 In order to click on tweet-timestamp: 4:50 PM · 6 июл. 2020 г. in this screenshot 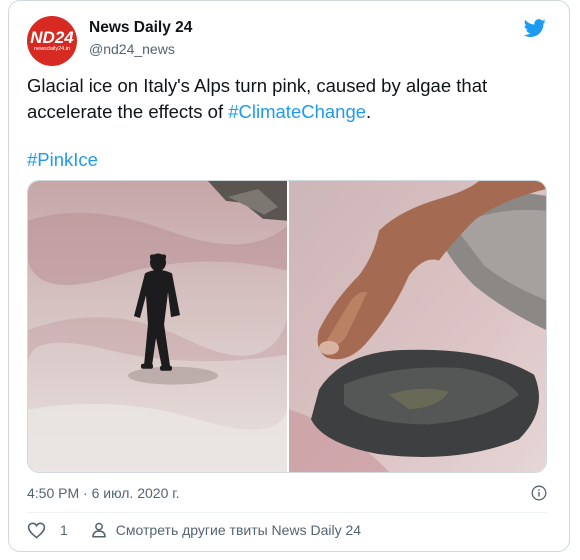, I will do `click(103, 493)`.